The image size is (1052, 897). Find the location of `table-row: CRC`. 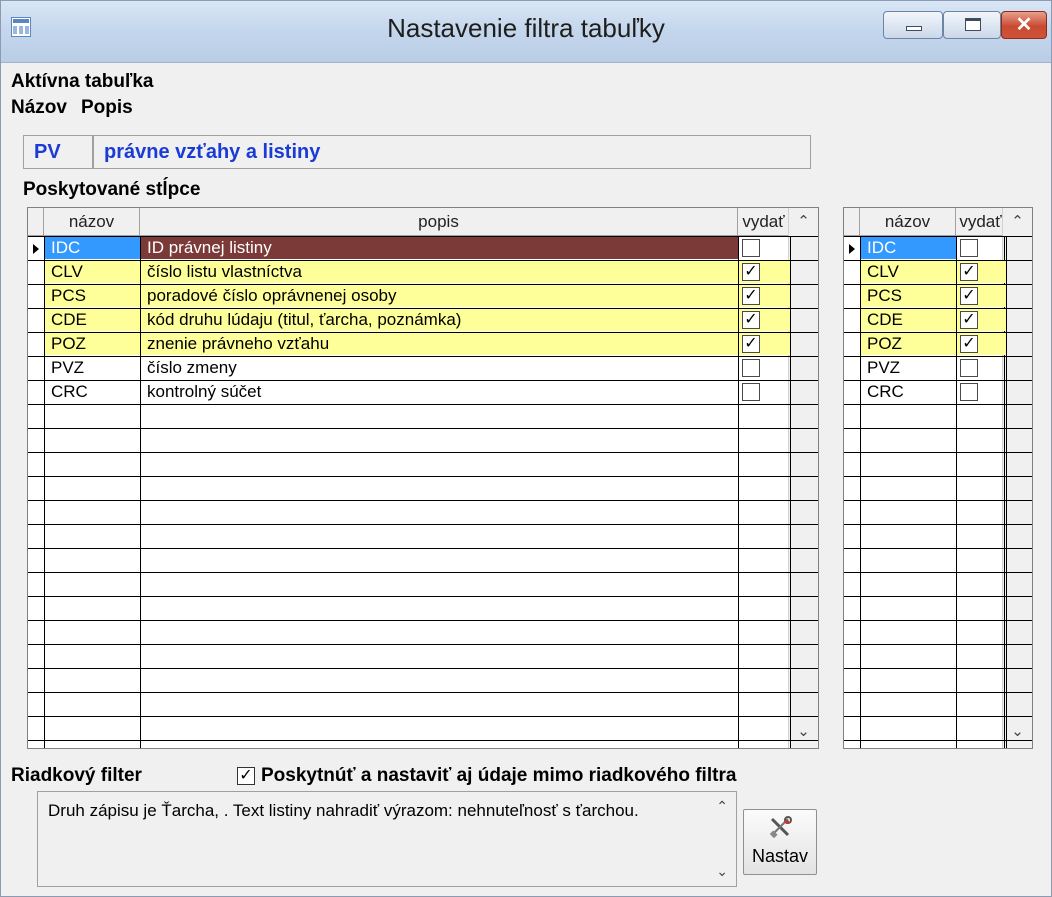

table-row: CRC is located at coordinates (938, 392).